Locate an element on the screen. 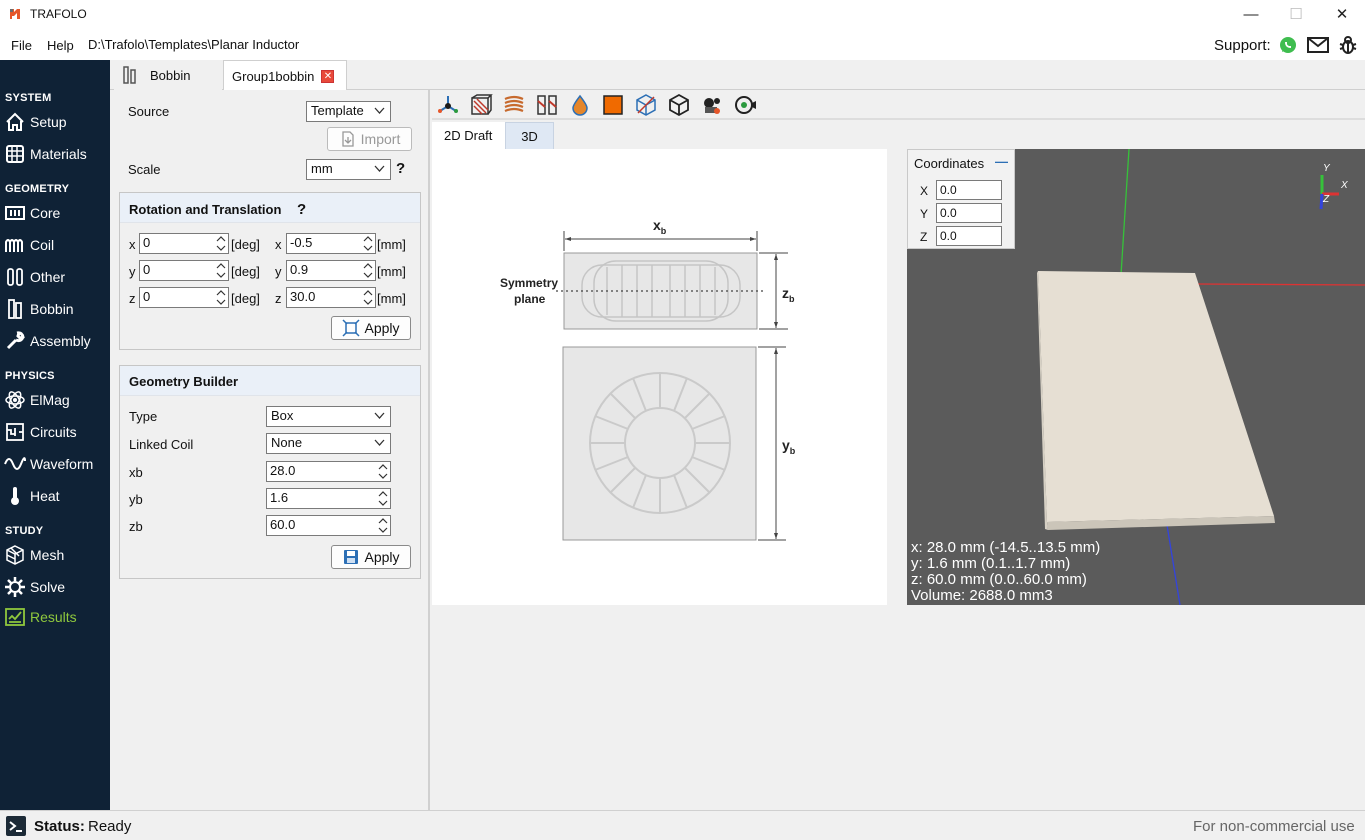 The height and width of the screenshot is (840, 1365). gear-icon is located at coordinates (15, 587).